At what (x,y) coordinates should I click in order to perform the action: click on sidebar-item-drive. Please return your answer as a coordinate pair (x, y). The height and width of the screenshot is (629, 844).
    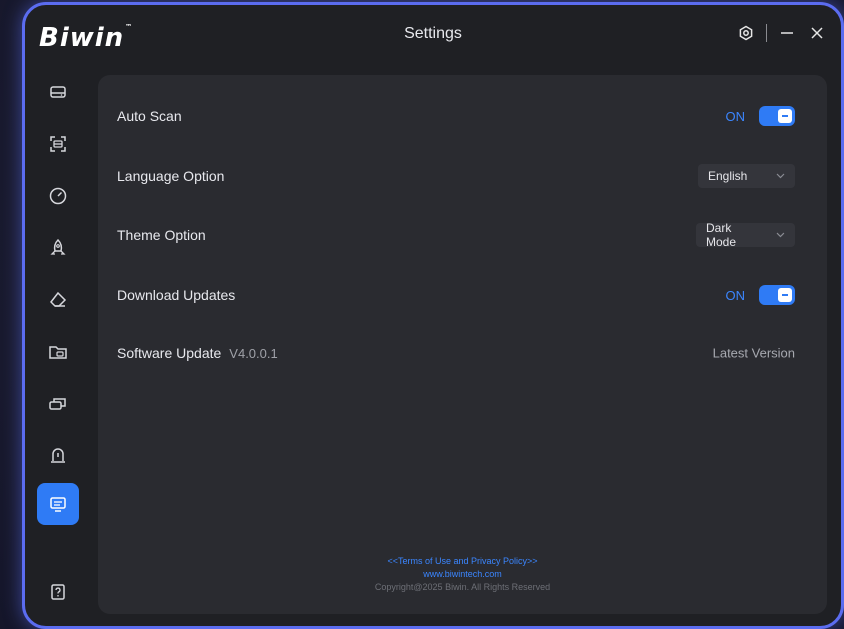
    Looking at the image, I should click on (58, 92).